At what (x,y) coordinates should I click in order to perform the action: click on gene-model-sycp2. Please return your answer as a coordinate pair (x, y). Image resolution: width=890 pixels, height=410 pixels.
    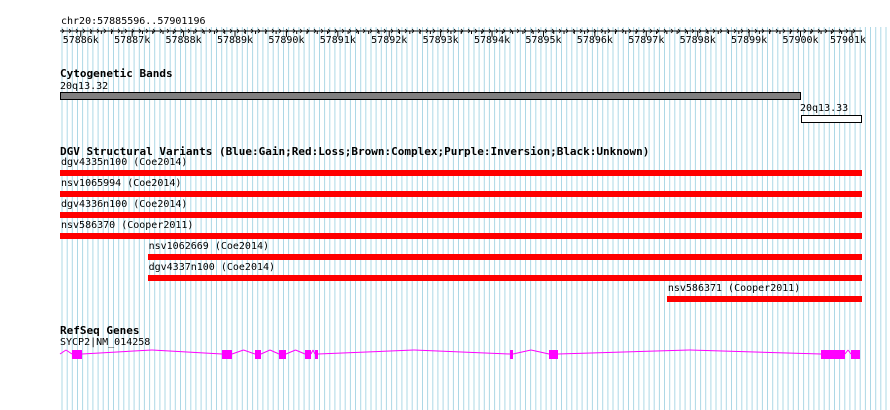
    Looking at the image, I should click on (445, 355).